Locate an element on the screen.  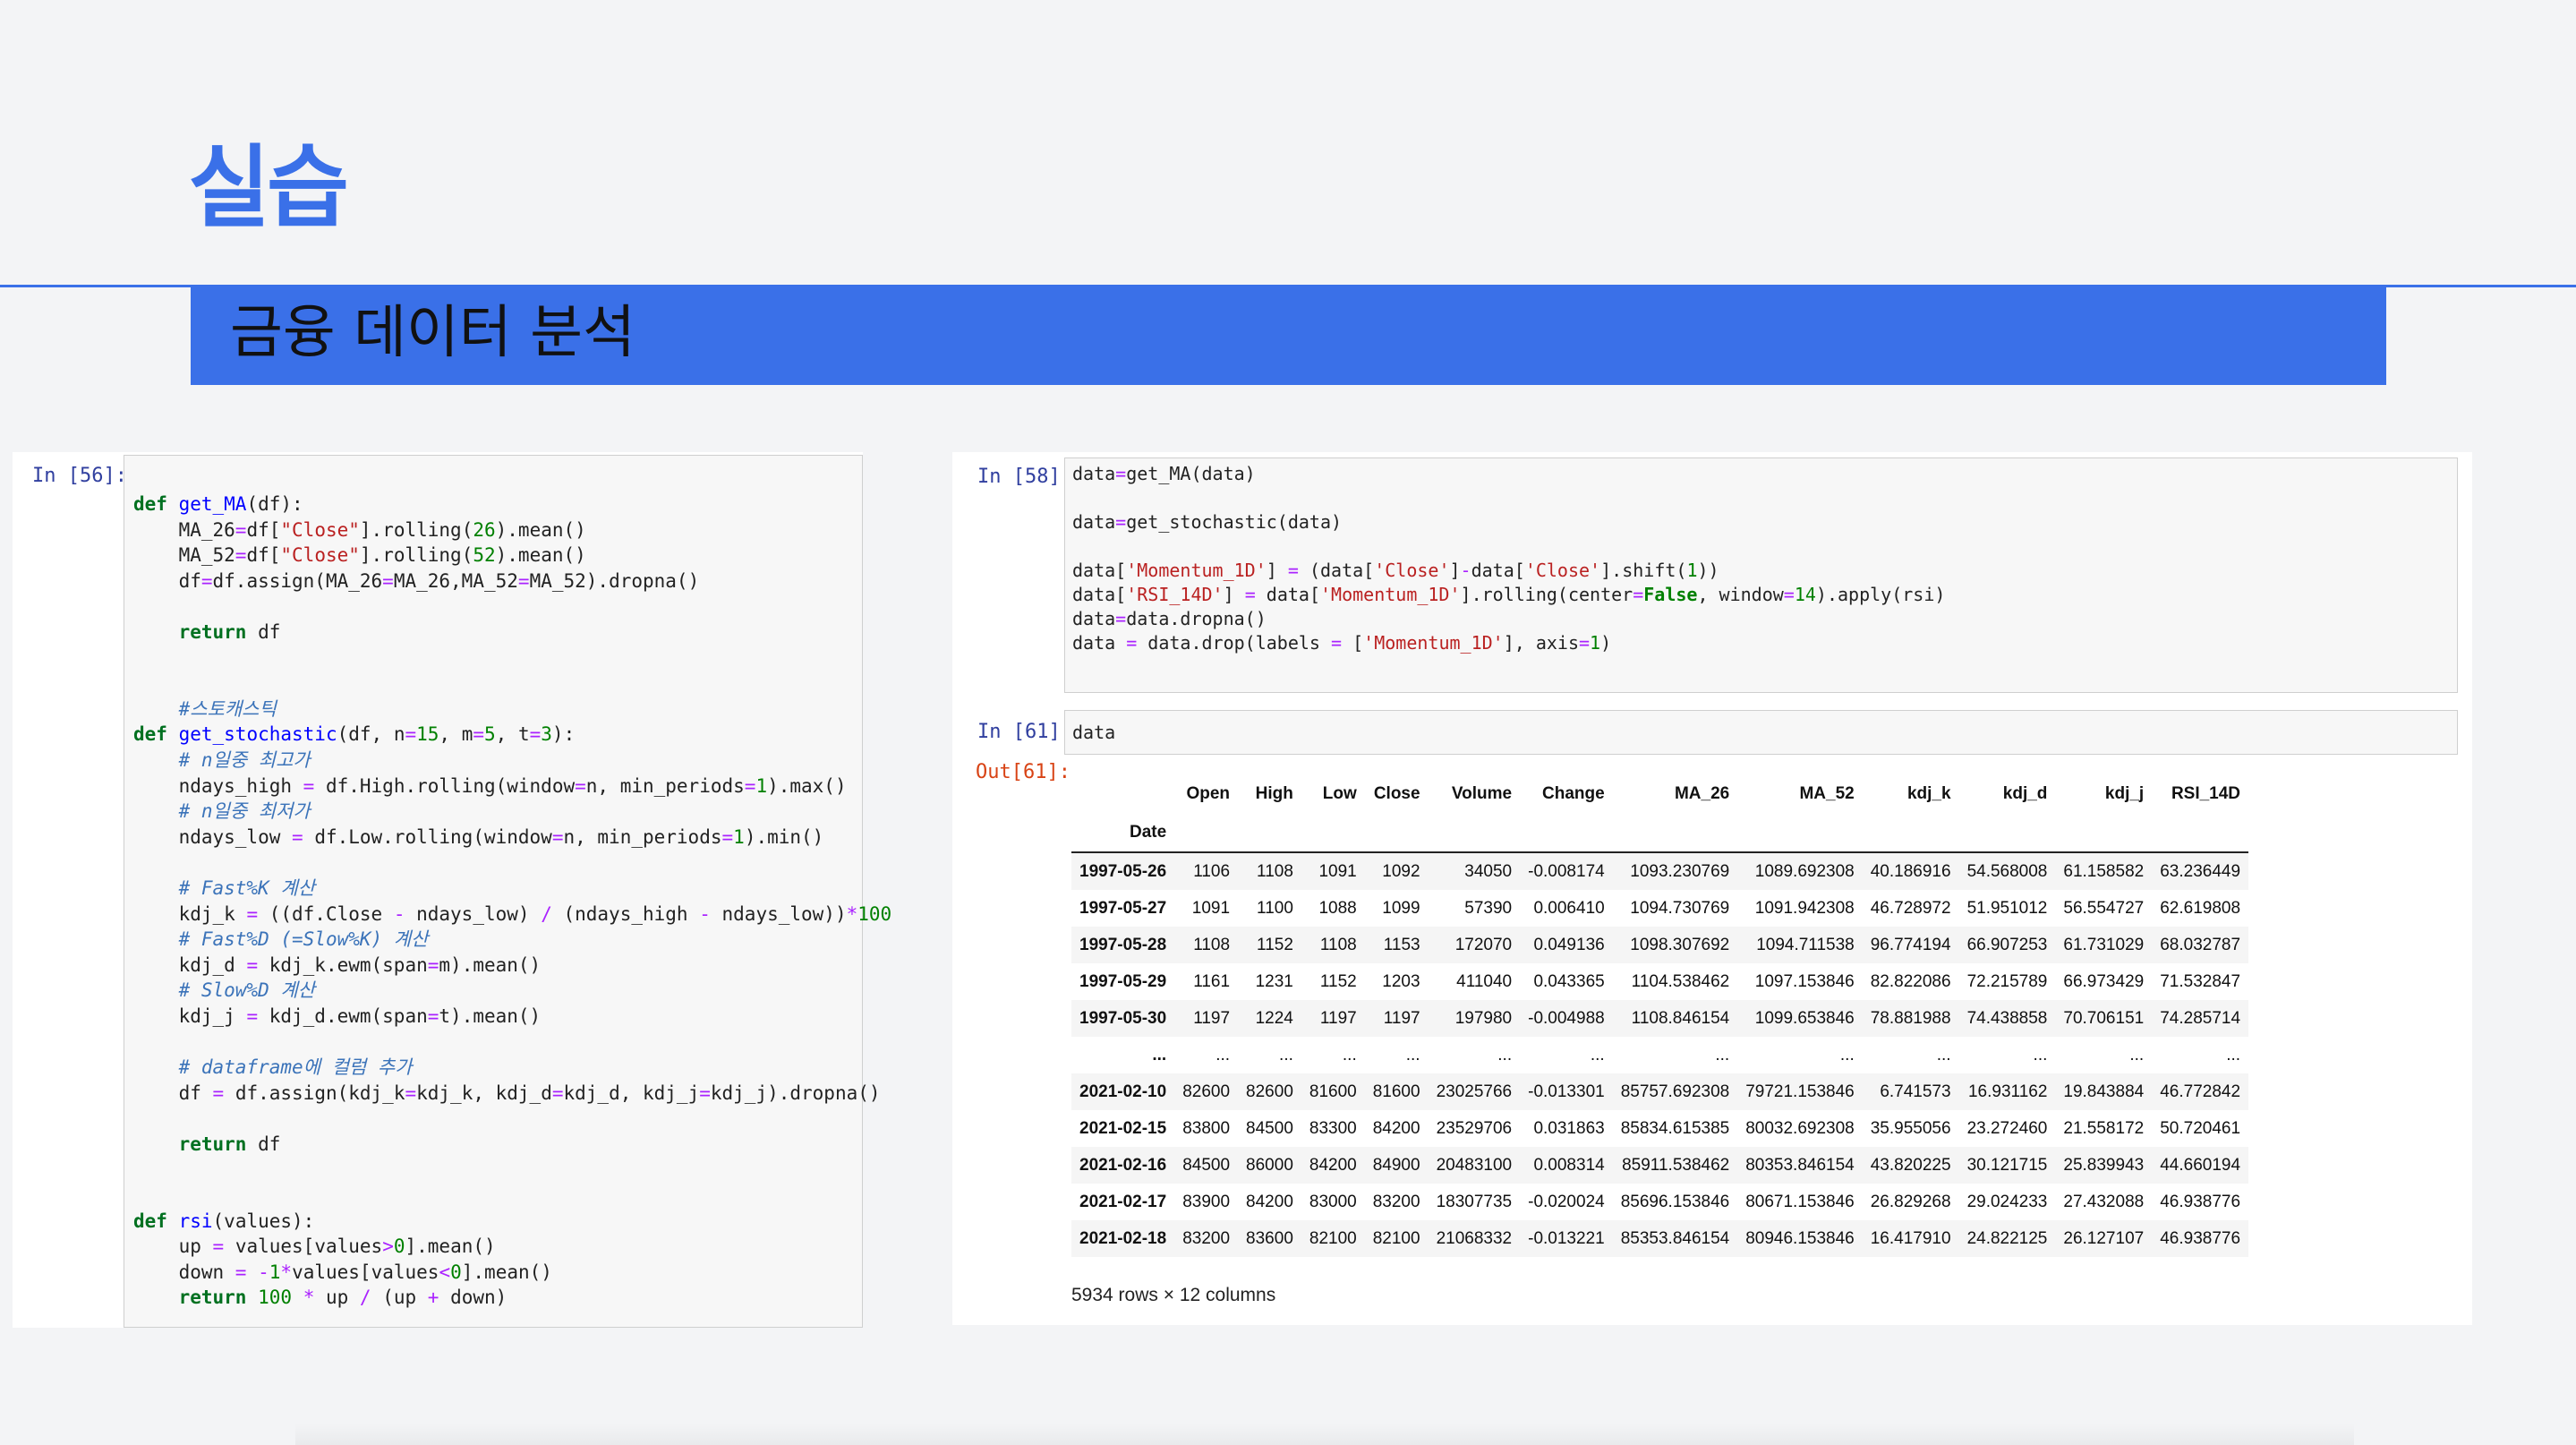
dataframe-index-header-row: Date is located at coordinates (1660, 833).